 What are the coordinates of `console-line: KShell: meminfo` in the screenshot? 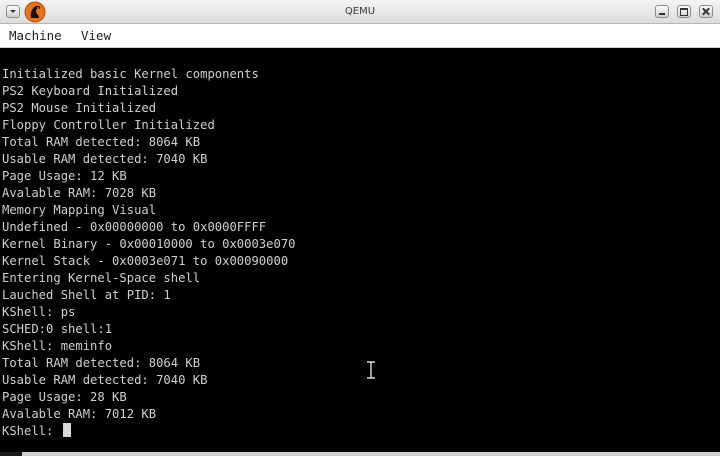 It's located at (57, 346).